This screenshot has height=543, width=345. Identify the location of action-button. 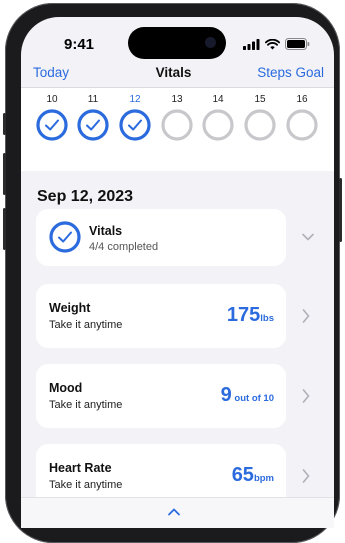
(4, 124).